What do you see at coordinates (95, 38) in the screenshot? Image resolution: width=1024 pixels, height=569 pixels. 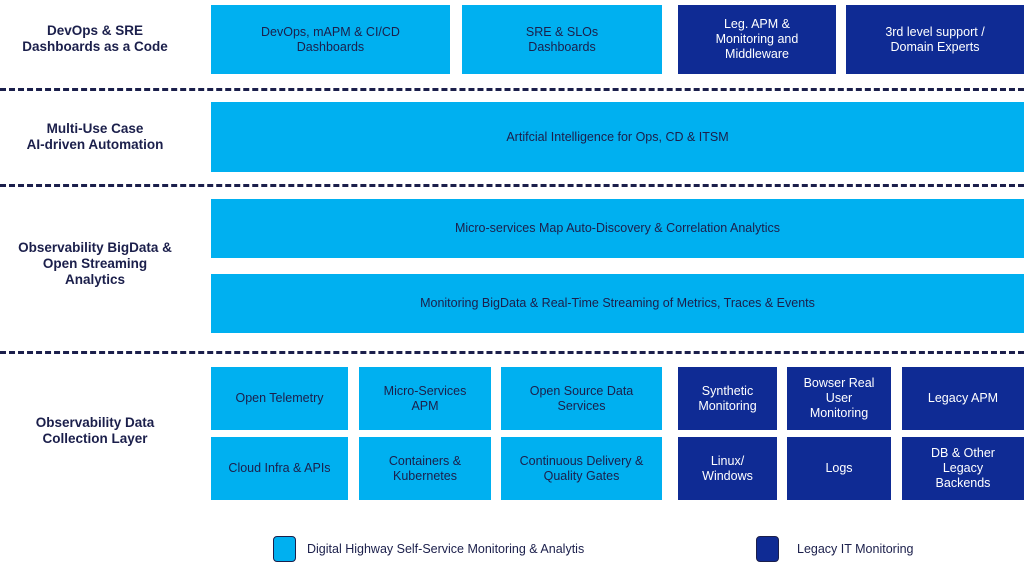 I see `layer-label-dashboards: DevOps & SRE Dashboards as a Code` at bounding box center [95, 38].